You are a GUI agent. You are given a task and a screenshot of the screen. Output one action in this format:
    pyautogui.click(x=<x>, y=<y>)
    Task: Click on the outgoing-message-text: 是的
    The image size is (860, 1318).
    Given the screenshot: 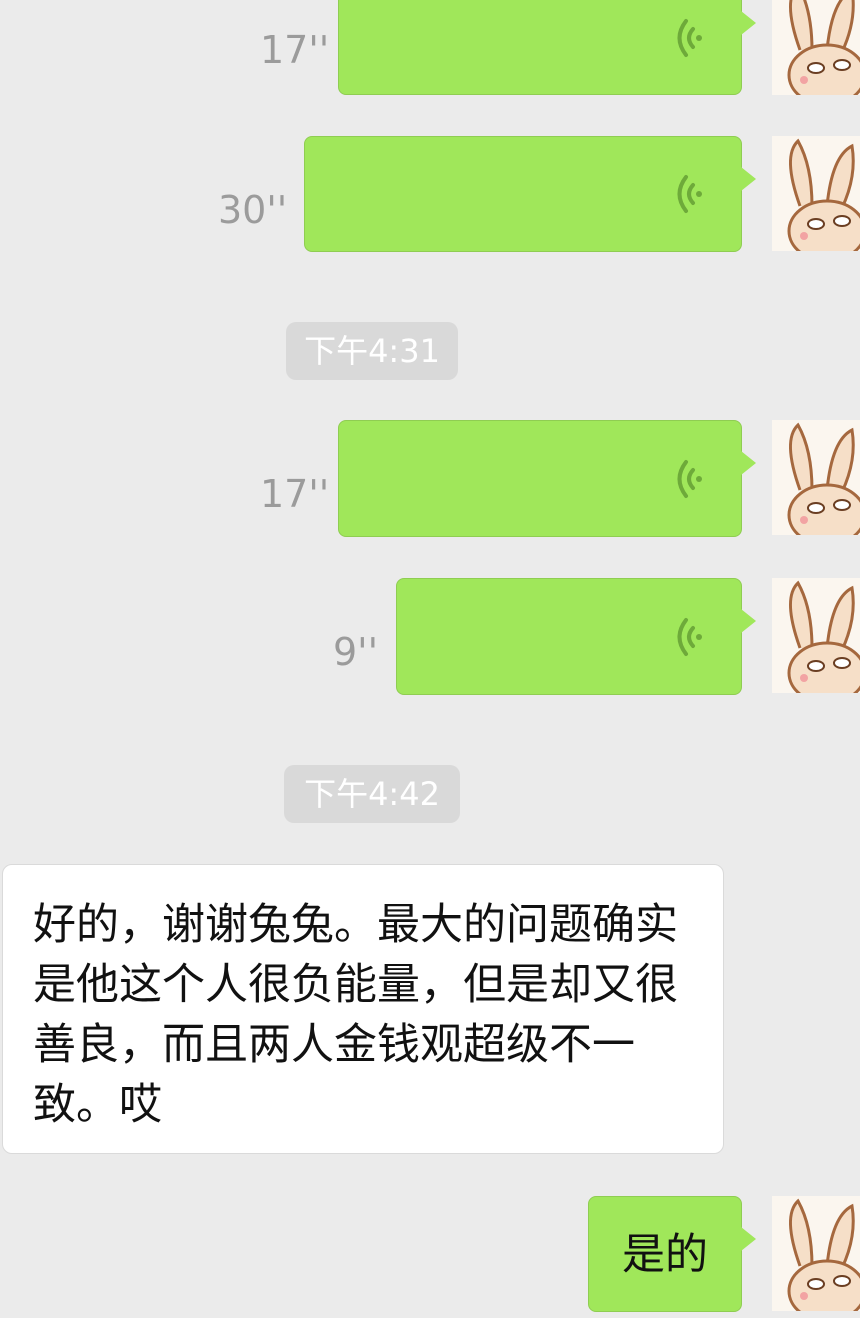 What is the action you would take?
    pyautogui.click(x=665, y=1255)
    